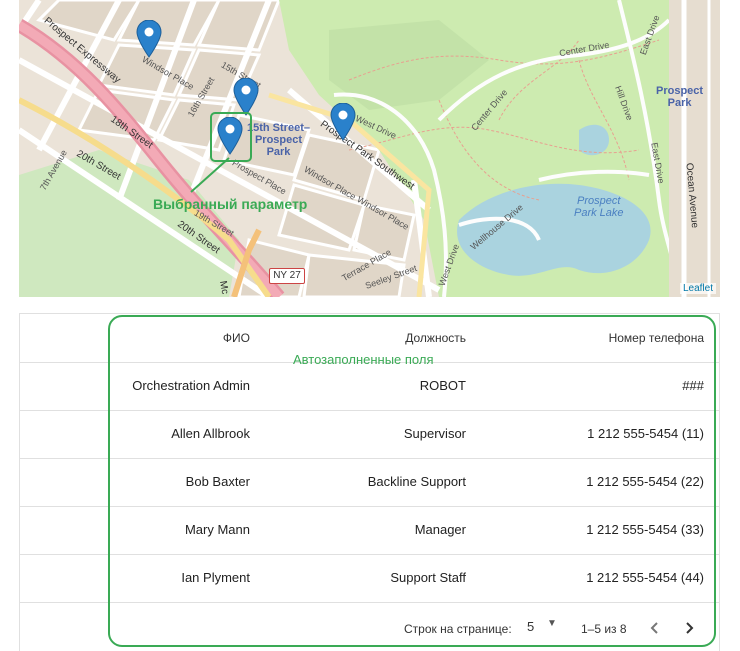 This screenshot has height=651, width=740. I want to click on cell-phone: 1 212 555-5454 (11), so click(645, 433).